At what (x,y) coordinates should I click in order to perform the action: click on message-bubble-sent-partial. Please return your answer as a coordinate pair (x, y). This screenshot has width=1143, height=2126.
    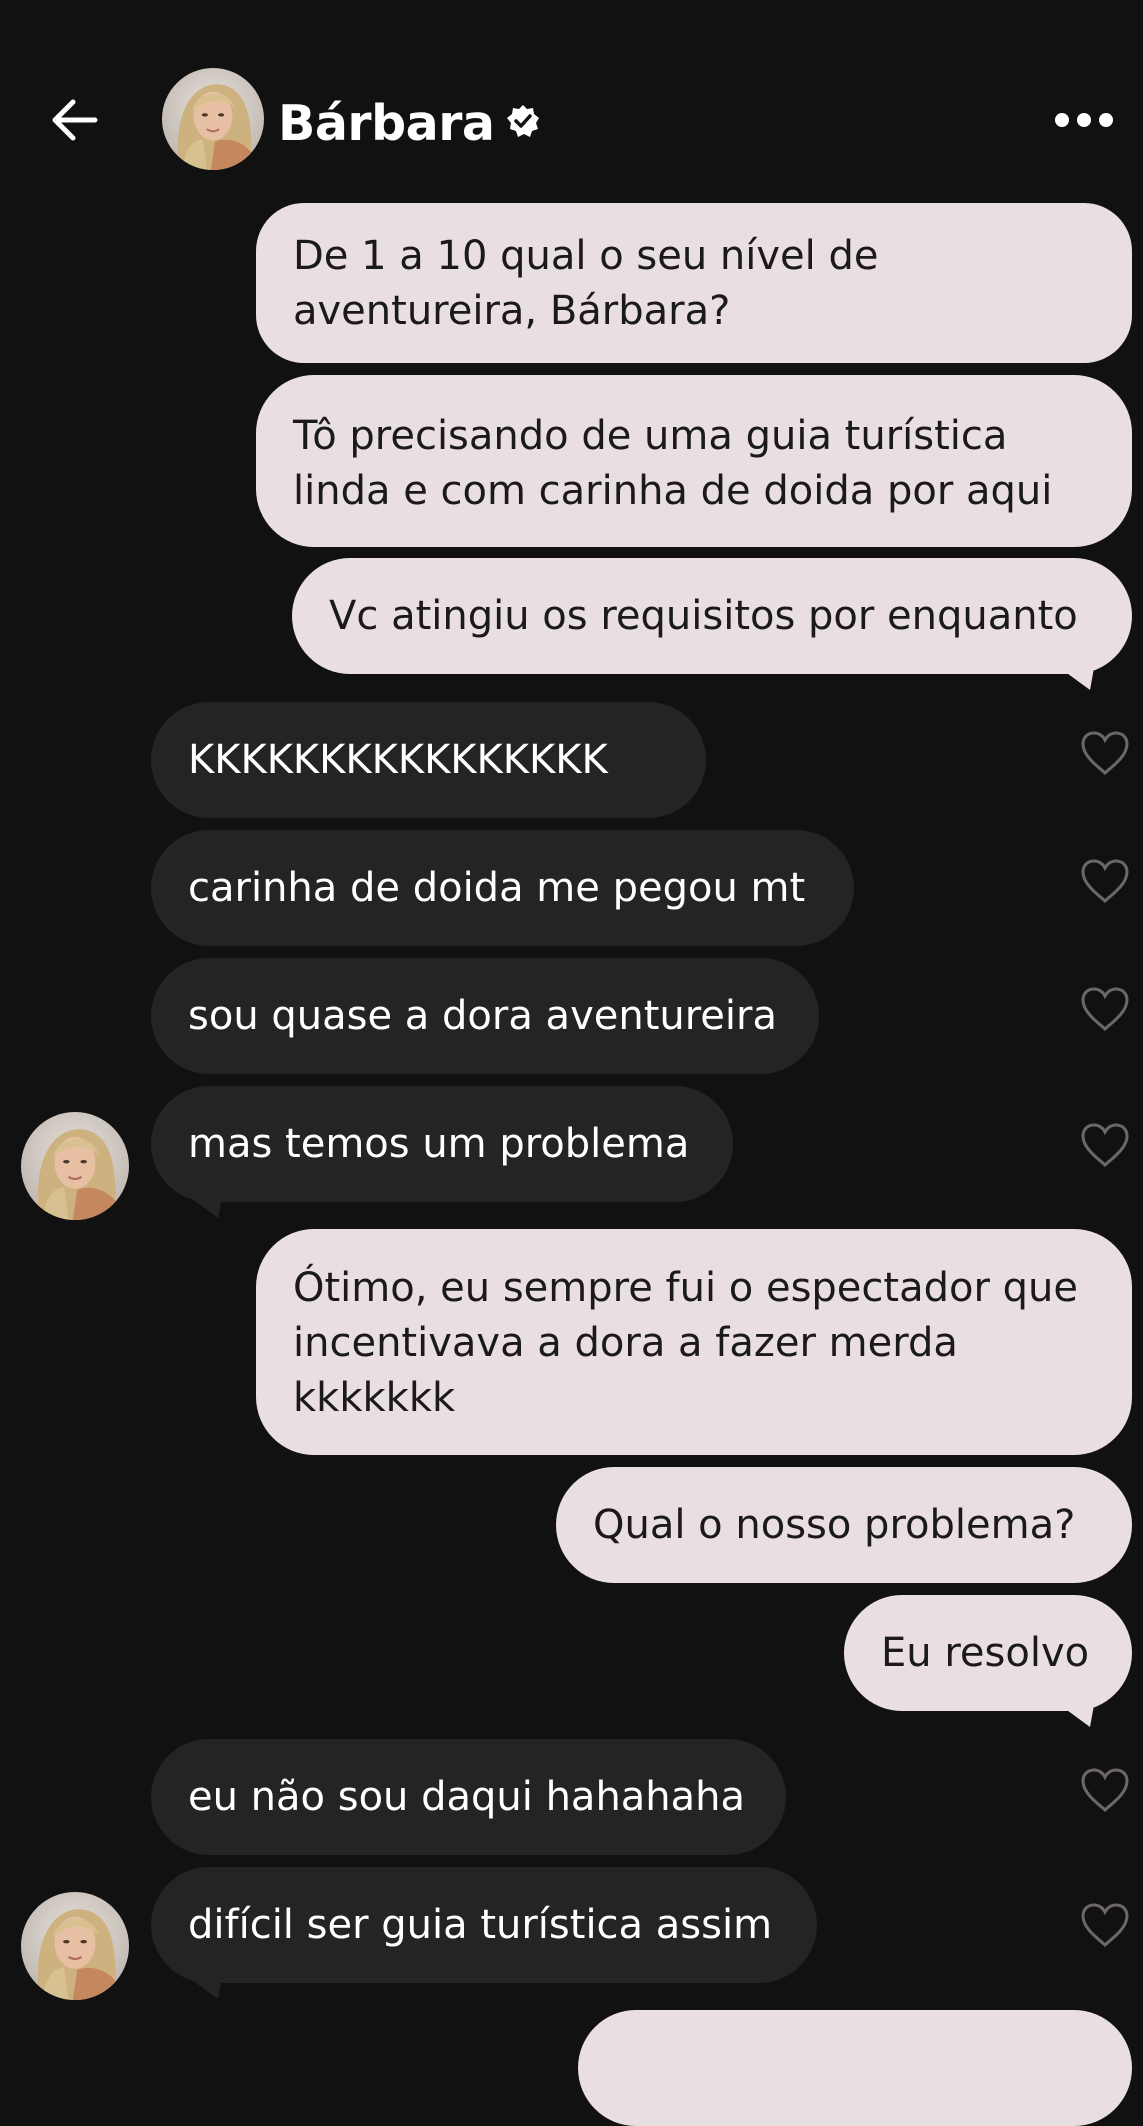
    Looking at the image, I should click on (855, 2068).